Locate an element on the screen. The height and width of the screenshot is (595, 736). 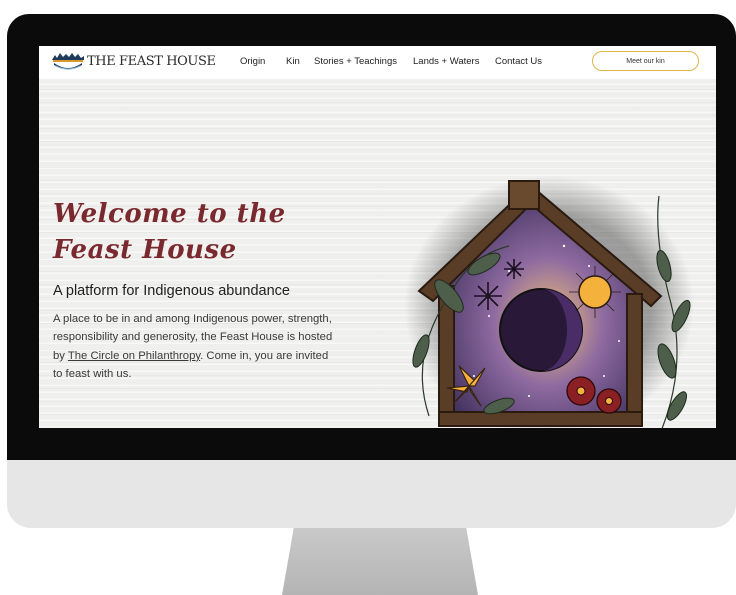
circle-on-philanthropy-link: The Circle on Philanthropy is located at coordinates (134, 356).